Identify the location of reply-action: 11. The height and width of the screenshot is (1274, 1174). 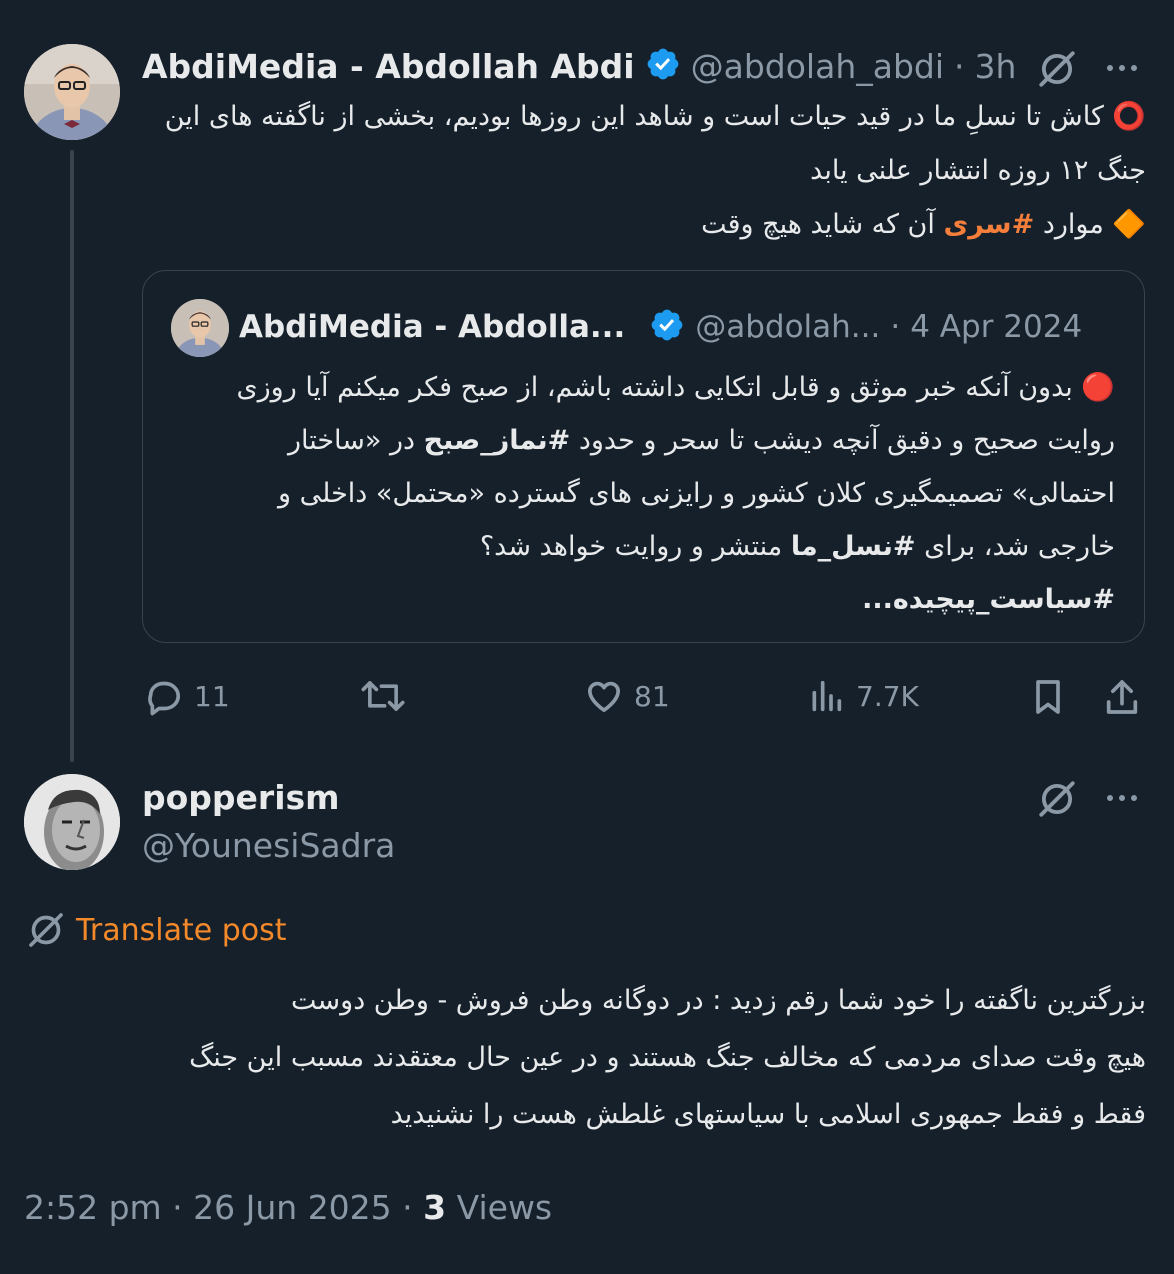
(187, 696).